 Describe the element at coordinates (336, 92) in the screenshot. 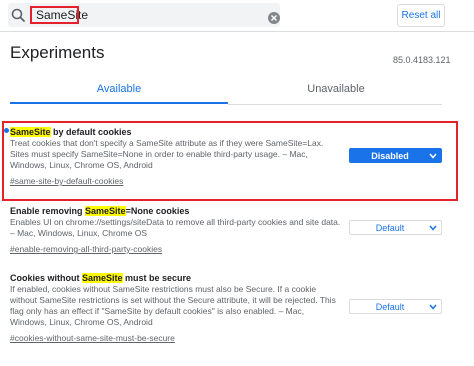

I see `tab-unavailable: Unavailable` at that location.